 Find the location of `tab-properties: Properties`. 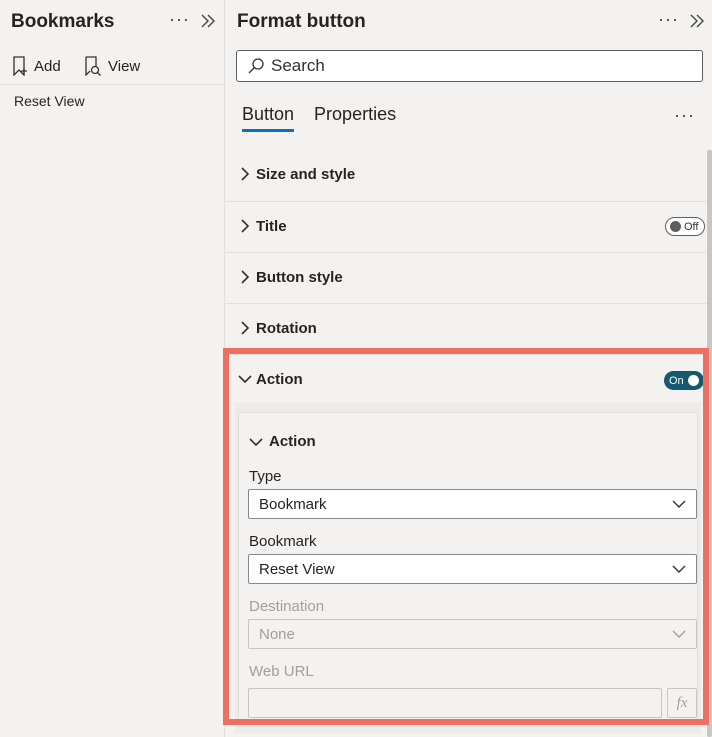

tab-properties: Properties is located at coordinates (355, 118).